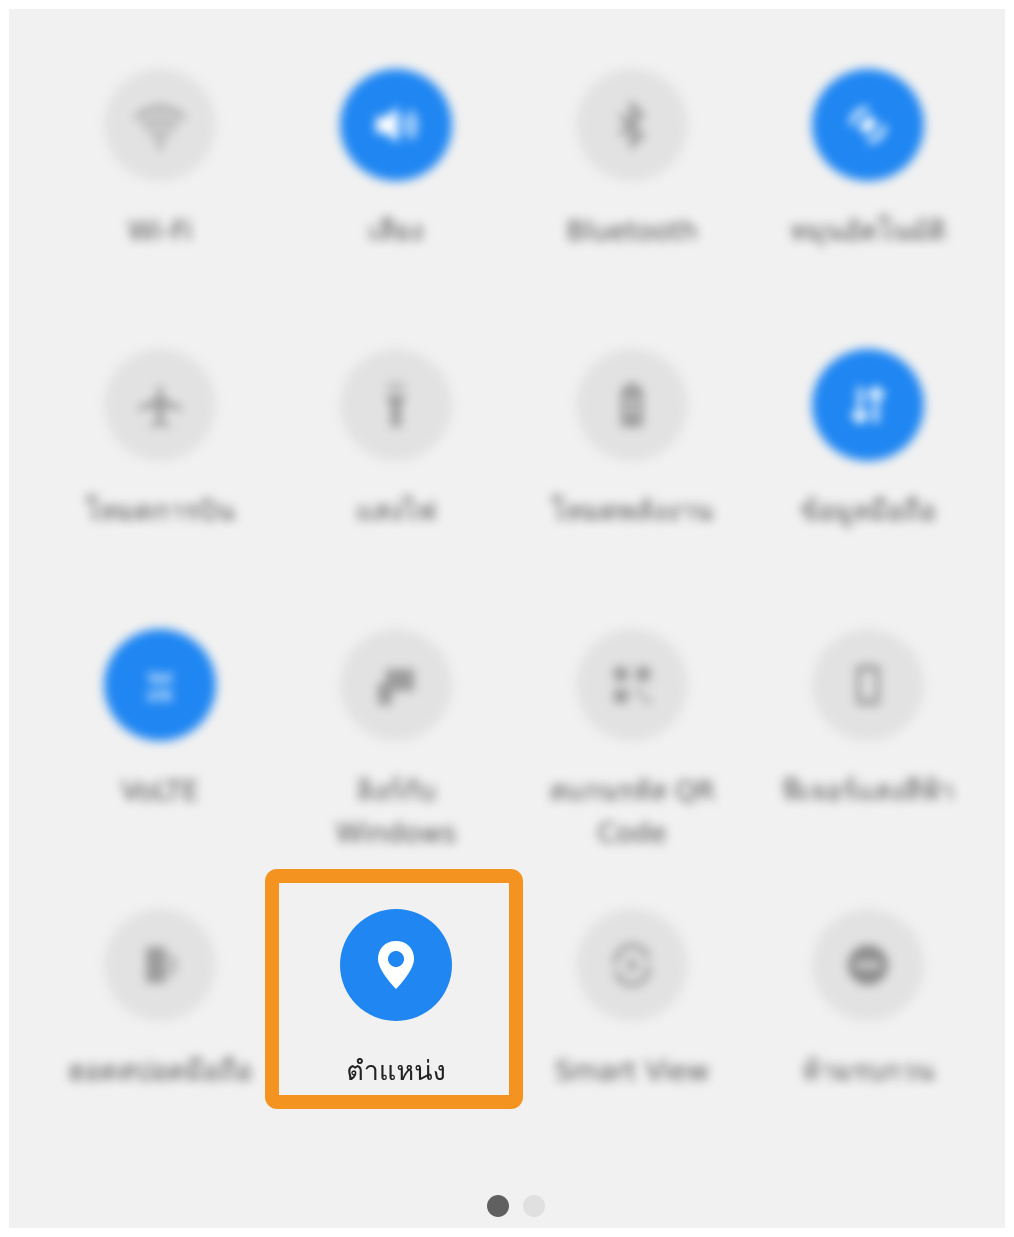  I want to click on tile-bluetooth: Bluetooth, so click(632, 161).